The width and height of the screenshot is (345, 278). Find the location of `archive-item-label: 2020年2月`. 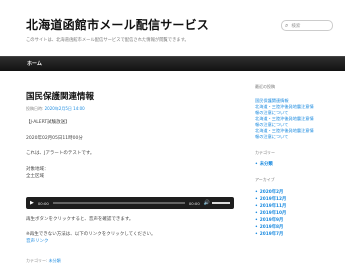

archive-item-label: 2020年2月 is located at coordinates (271, 192).